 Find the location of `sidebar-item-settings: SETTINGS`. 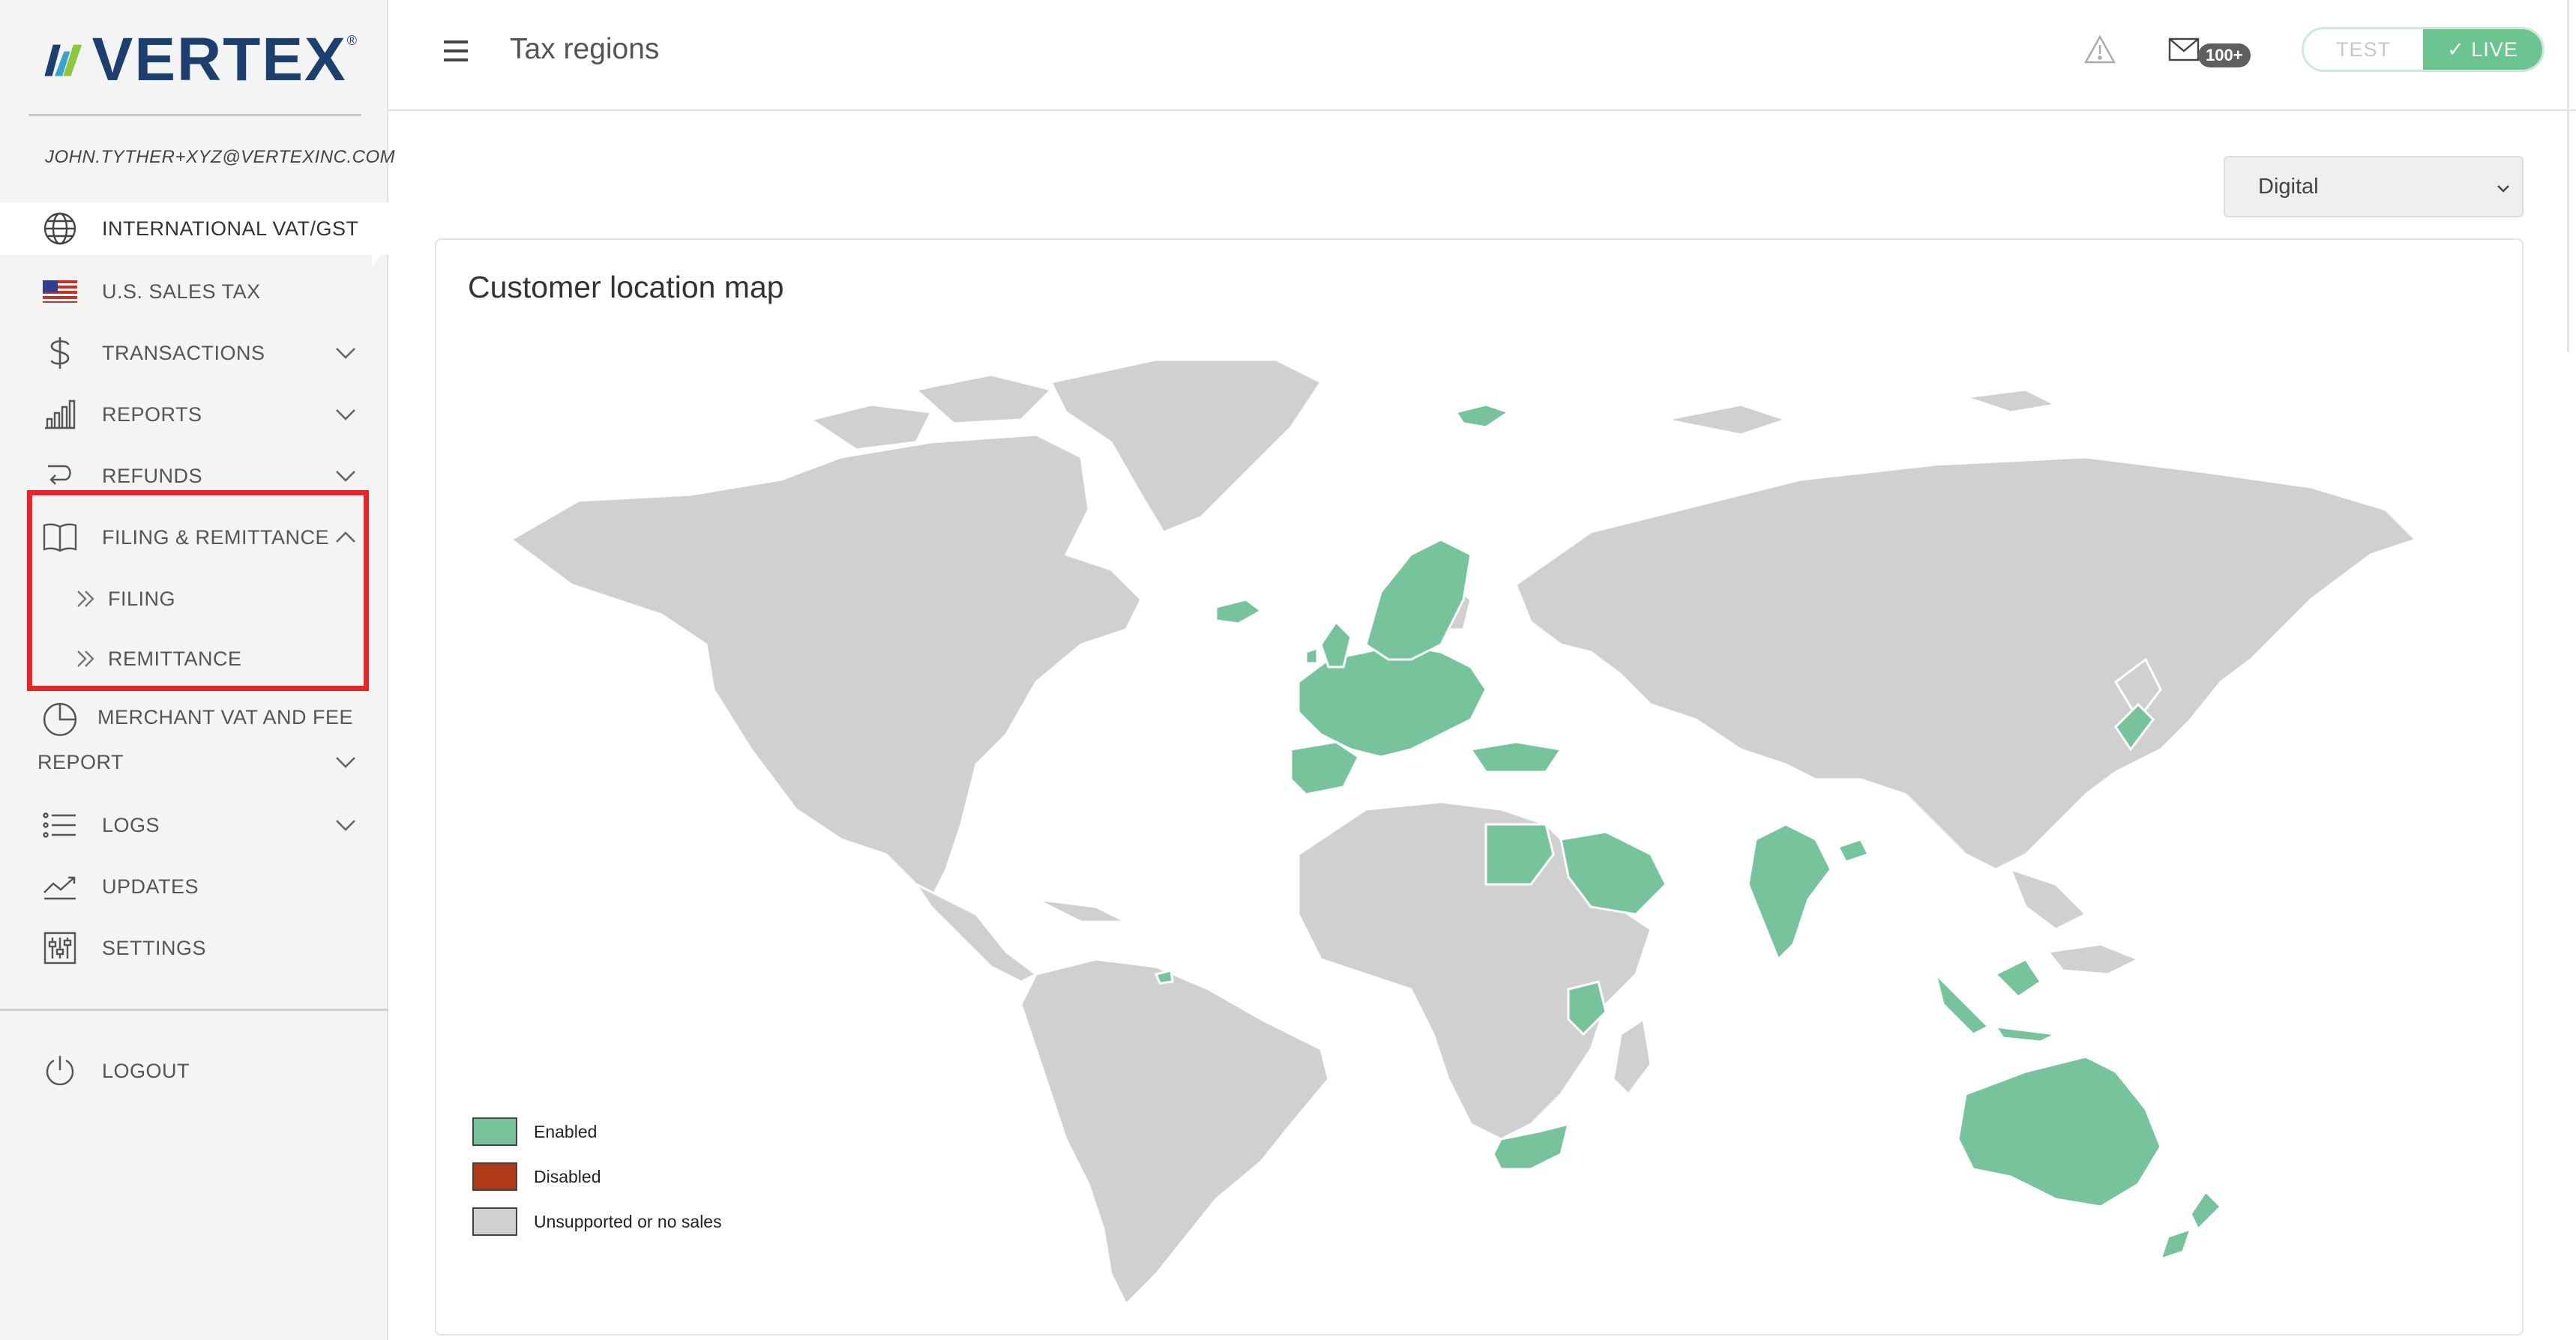

sidebar-item-settings: SETTINGS is located at coordinates (194, 948).